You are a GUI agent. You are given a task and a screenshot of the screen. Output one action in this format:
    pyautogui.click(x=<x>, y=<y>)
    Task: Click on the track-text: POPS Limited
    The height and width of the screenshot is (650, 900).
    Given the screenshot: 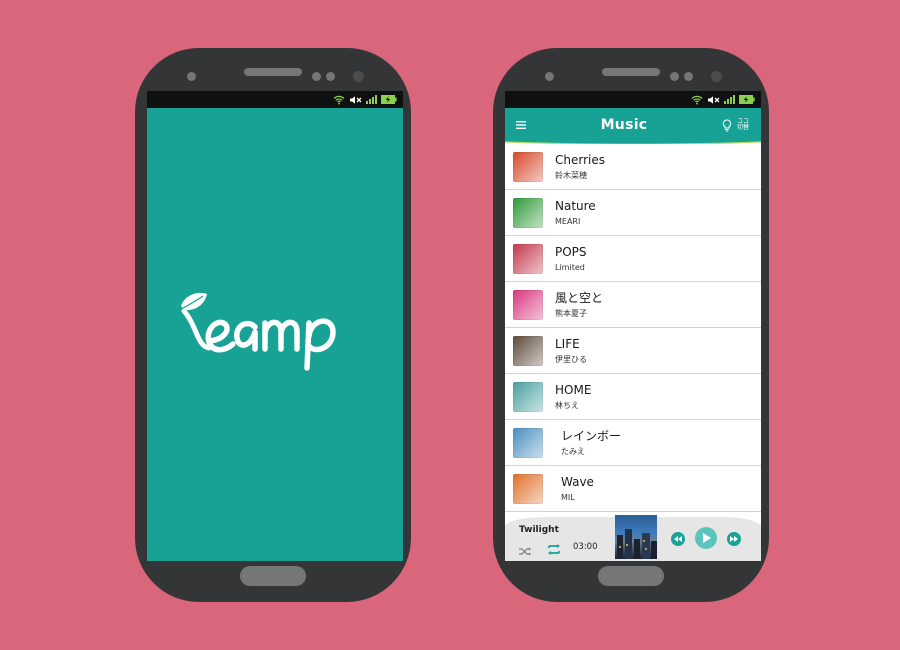 What is the action you would take?
    pyautogui.click(x=571, y=259)
    